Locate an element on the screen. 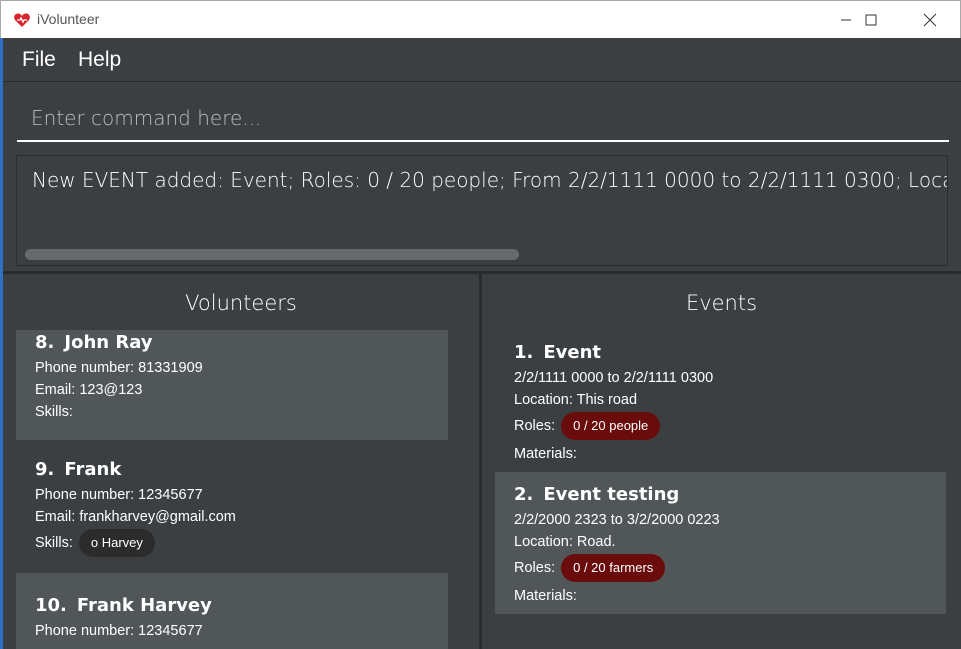 This screenshot has height=649, width=961. title-bar: iVolunteer is located at coordinates (480, 19).